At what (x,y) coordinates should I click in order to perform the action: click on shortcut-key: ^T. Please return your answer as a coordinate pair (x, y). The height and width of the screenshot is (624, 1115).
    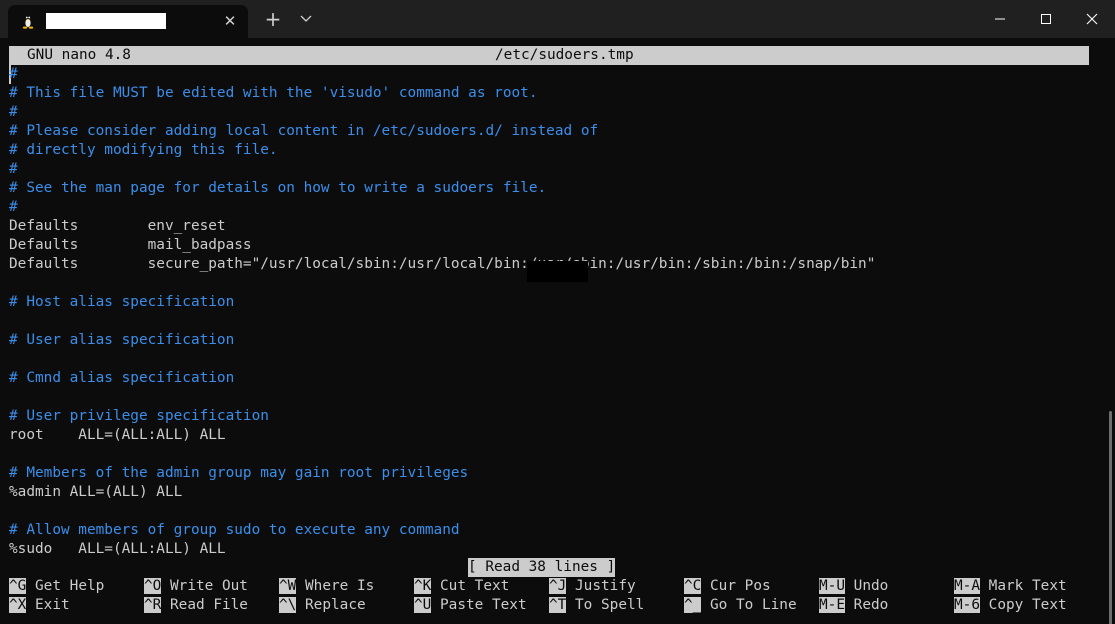
    Looking at the image, I should click on (558, 605).